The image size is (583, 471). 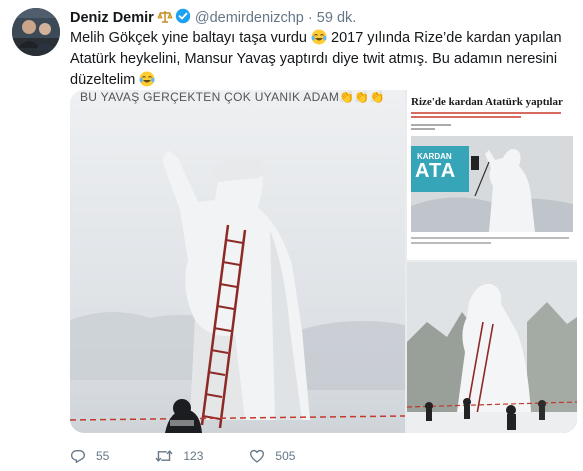 I want to click on news-meta, so click(x=441, y=128).